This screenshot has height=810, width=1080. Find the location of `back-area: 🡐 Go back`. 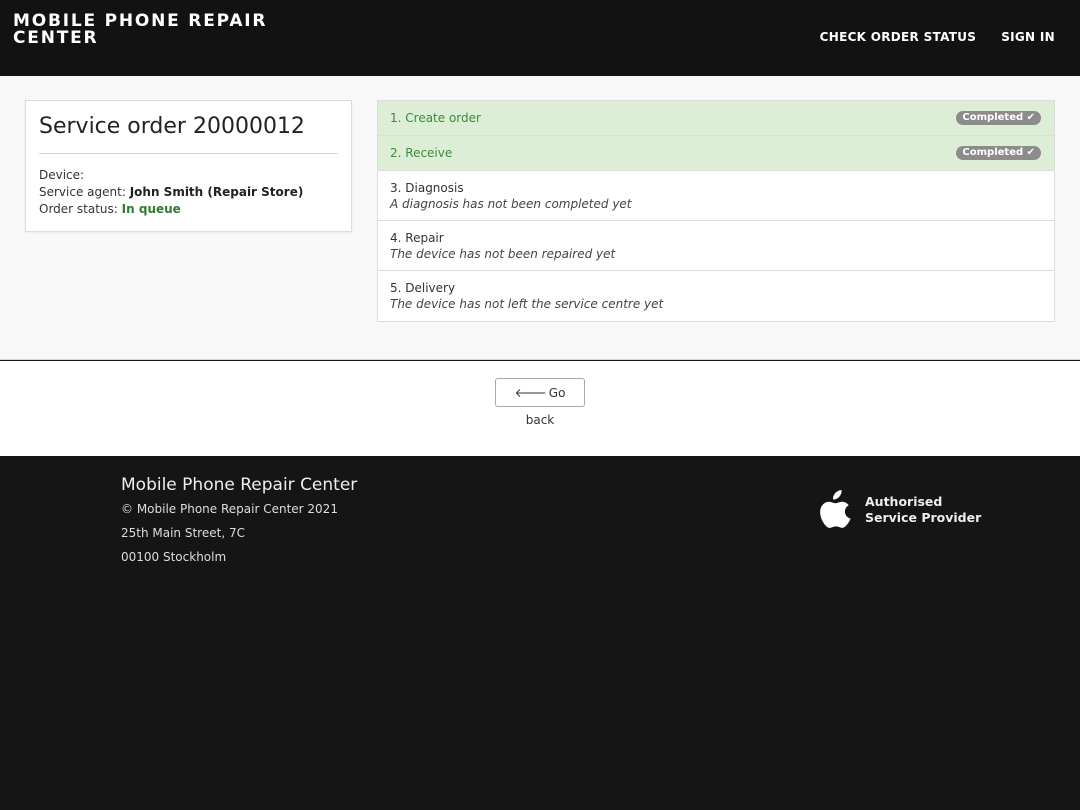

back-area: 🡐 Go back is located at coordinates (540, 408).